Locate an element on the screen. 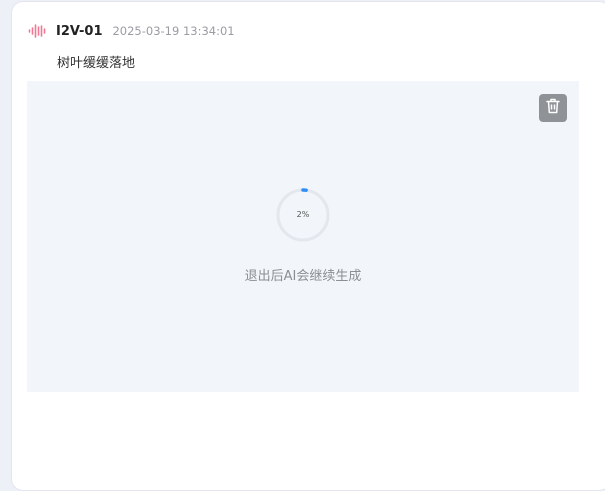 The image size is (605, 491). progress-ring: 2% is located at coordinates (303, 215).